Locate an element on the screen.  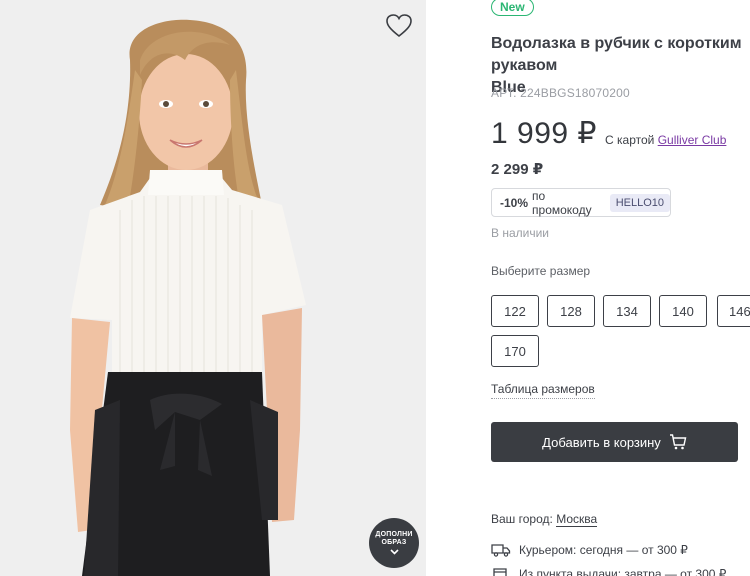
city-link: Москва is located at coordinates (577, 519).